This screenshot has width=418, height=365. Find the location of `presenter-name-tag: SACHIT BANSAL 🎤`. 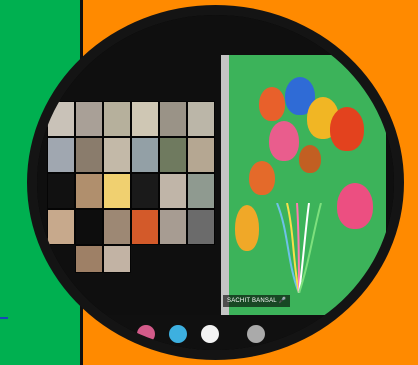

presenter-name-tag: SACHIT BANSAL 🎤 is located at coordinates (257, 301).